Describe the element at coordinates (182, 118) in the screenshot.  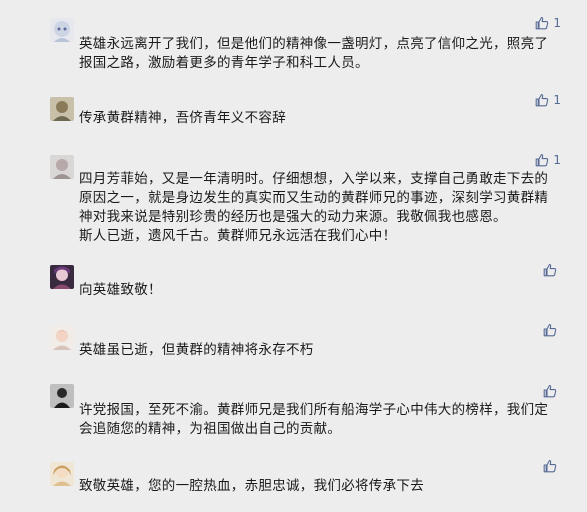
I see `comment-paragraph: 传承黄群精神，吾侪青年义不容辞` at that location.